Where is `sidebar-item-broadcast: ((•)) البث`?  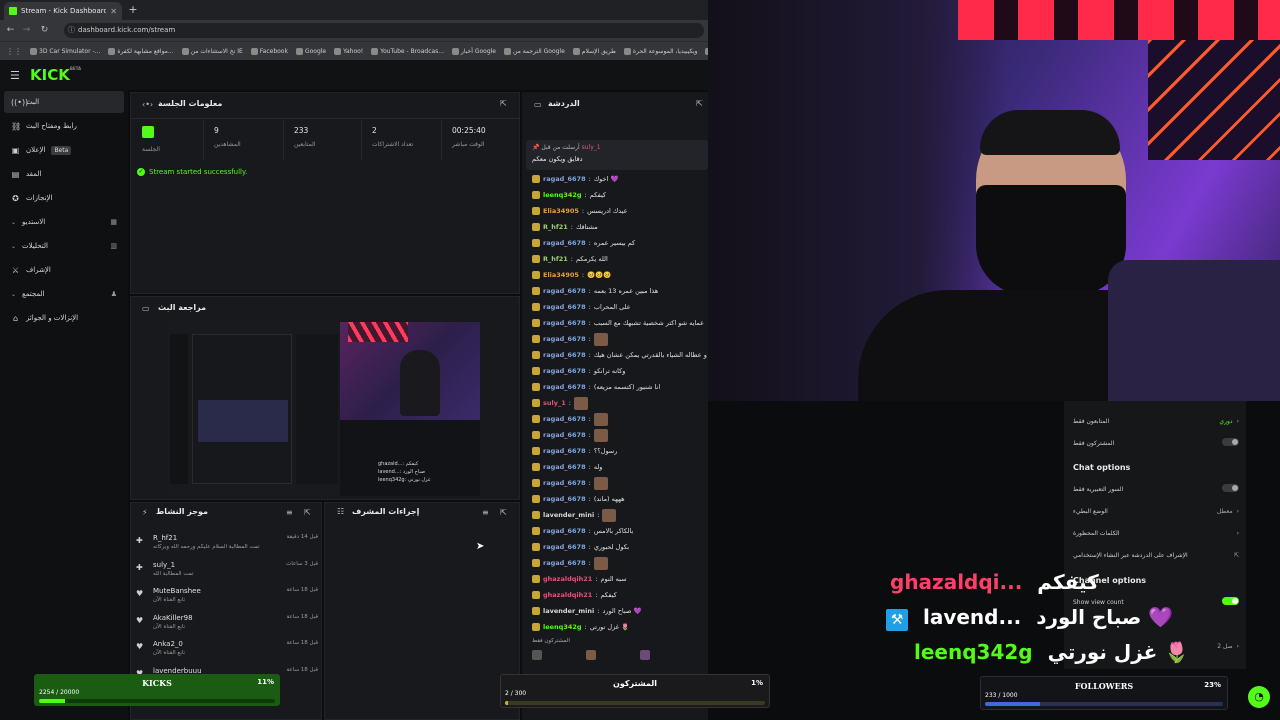
sidebar-item-broadcast: ((•)) البث is located at coordinates (64, 102).